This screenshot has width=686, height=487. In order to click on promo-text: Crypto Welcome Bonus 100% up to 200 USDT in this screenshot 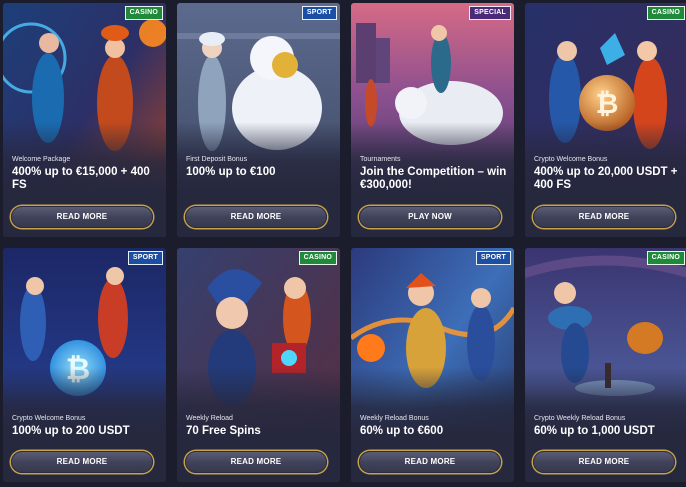, I will do `click(86, 426)`.